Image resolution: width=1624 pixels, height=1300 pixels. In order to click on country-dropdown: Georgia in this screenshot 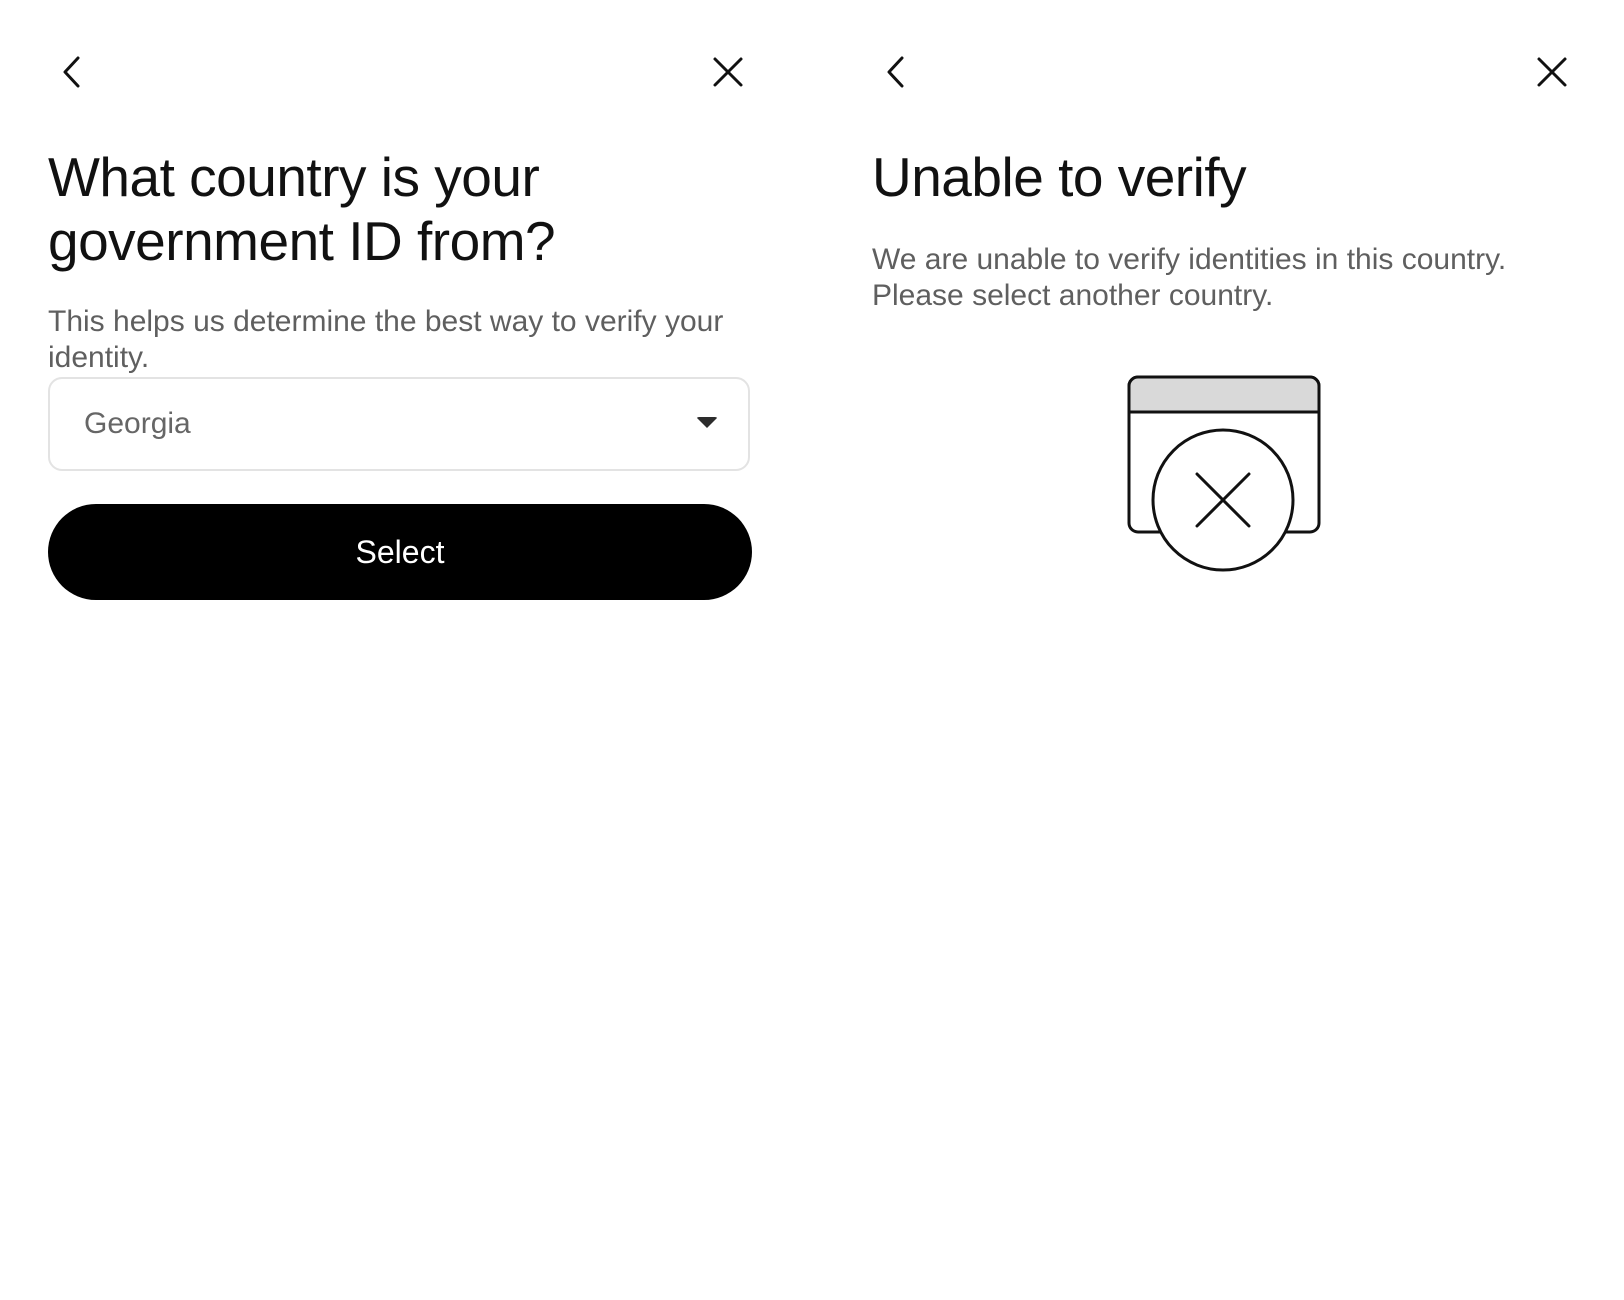, I will do `click(399, 424)`.